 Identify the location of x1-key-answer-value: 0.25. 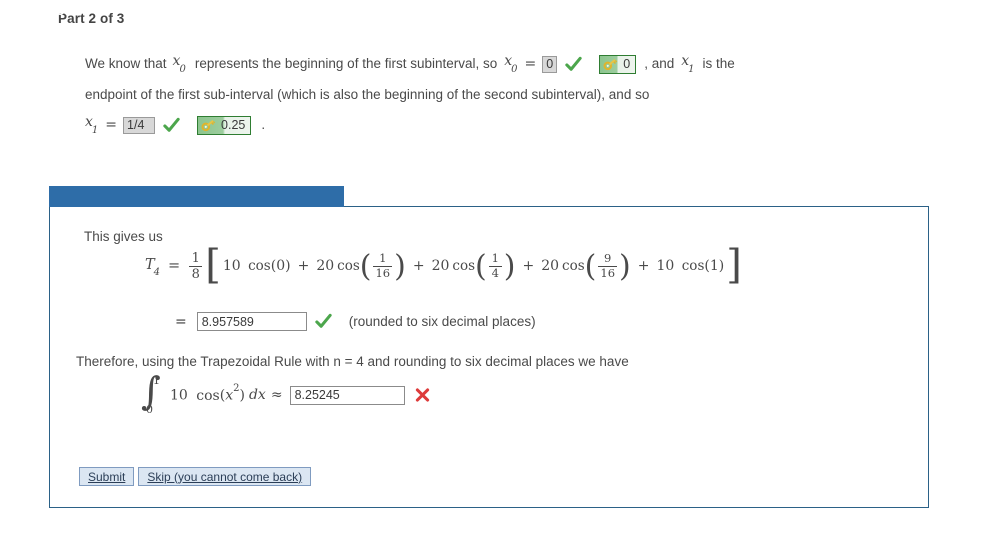
(233, 125).